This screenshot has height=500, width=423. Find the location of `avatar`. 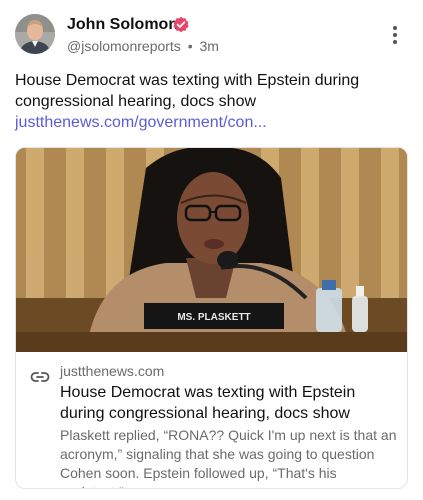

avatar is located at coordinates (35, 34).